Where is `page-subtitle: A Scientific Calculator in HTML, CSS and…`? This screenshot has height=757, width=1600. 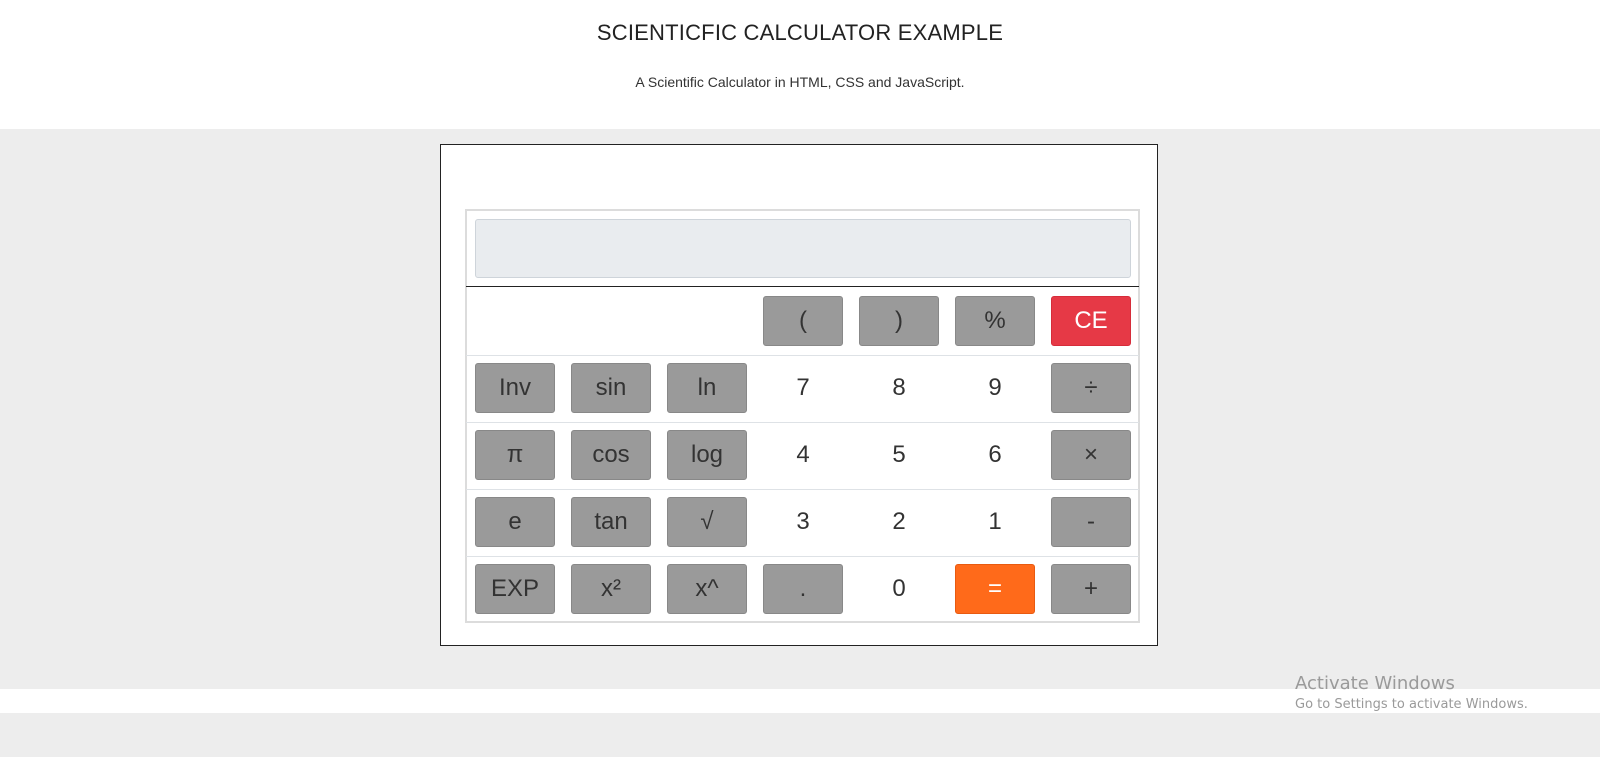 page-subtitle: A Scientific Calculator in HTML, CSS and… is located at coordinates (800, 82).